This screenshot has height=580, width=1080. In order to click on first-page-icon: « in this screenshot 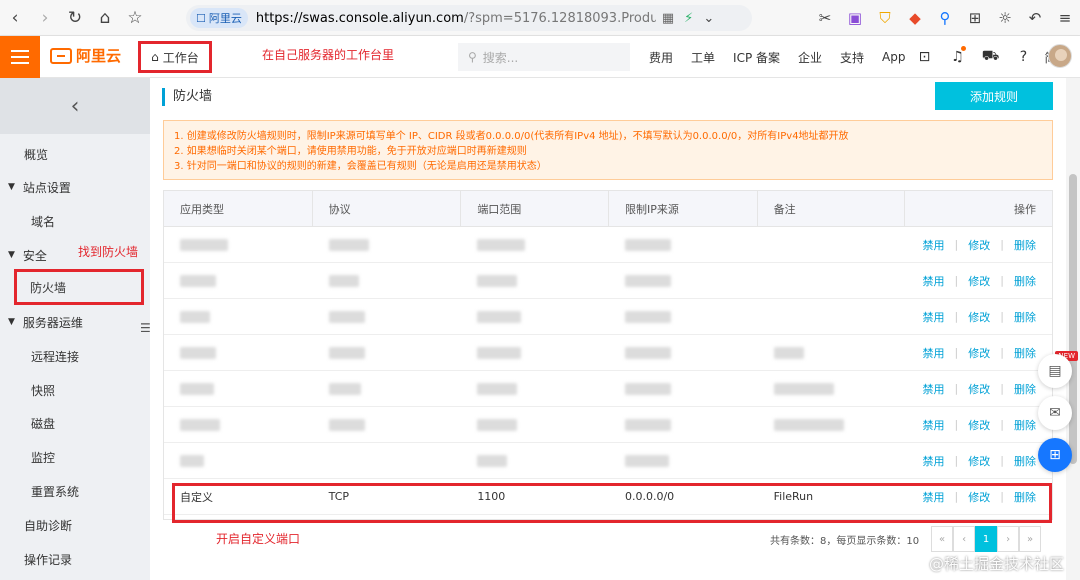, I will do `click(942, 539)`.